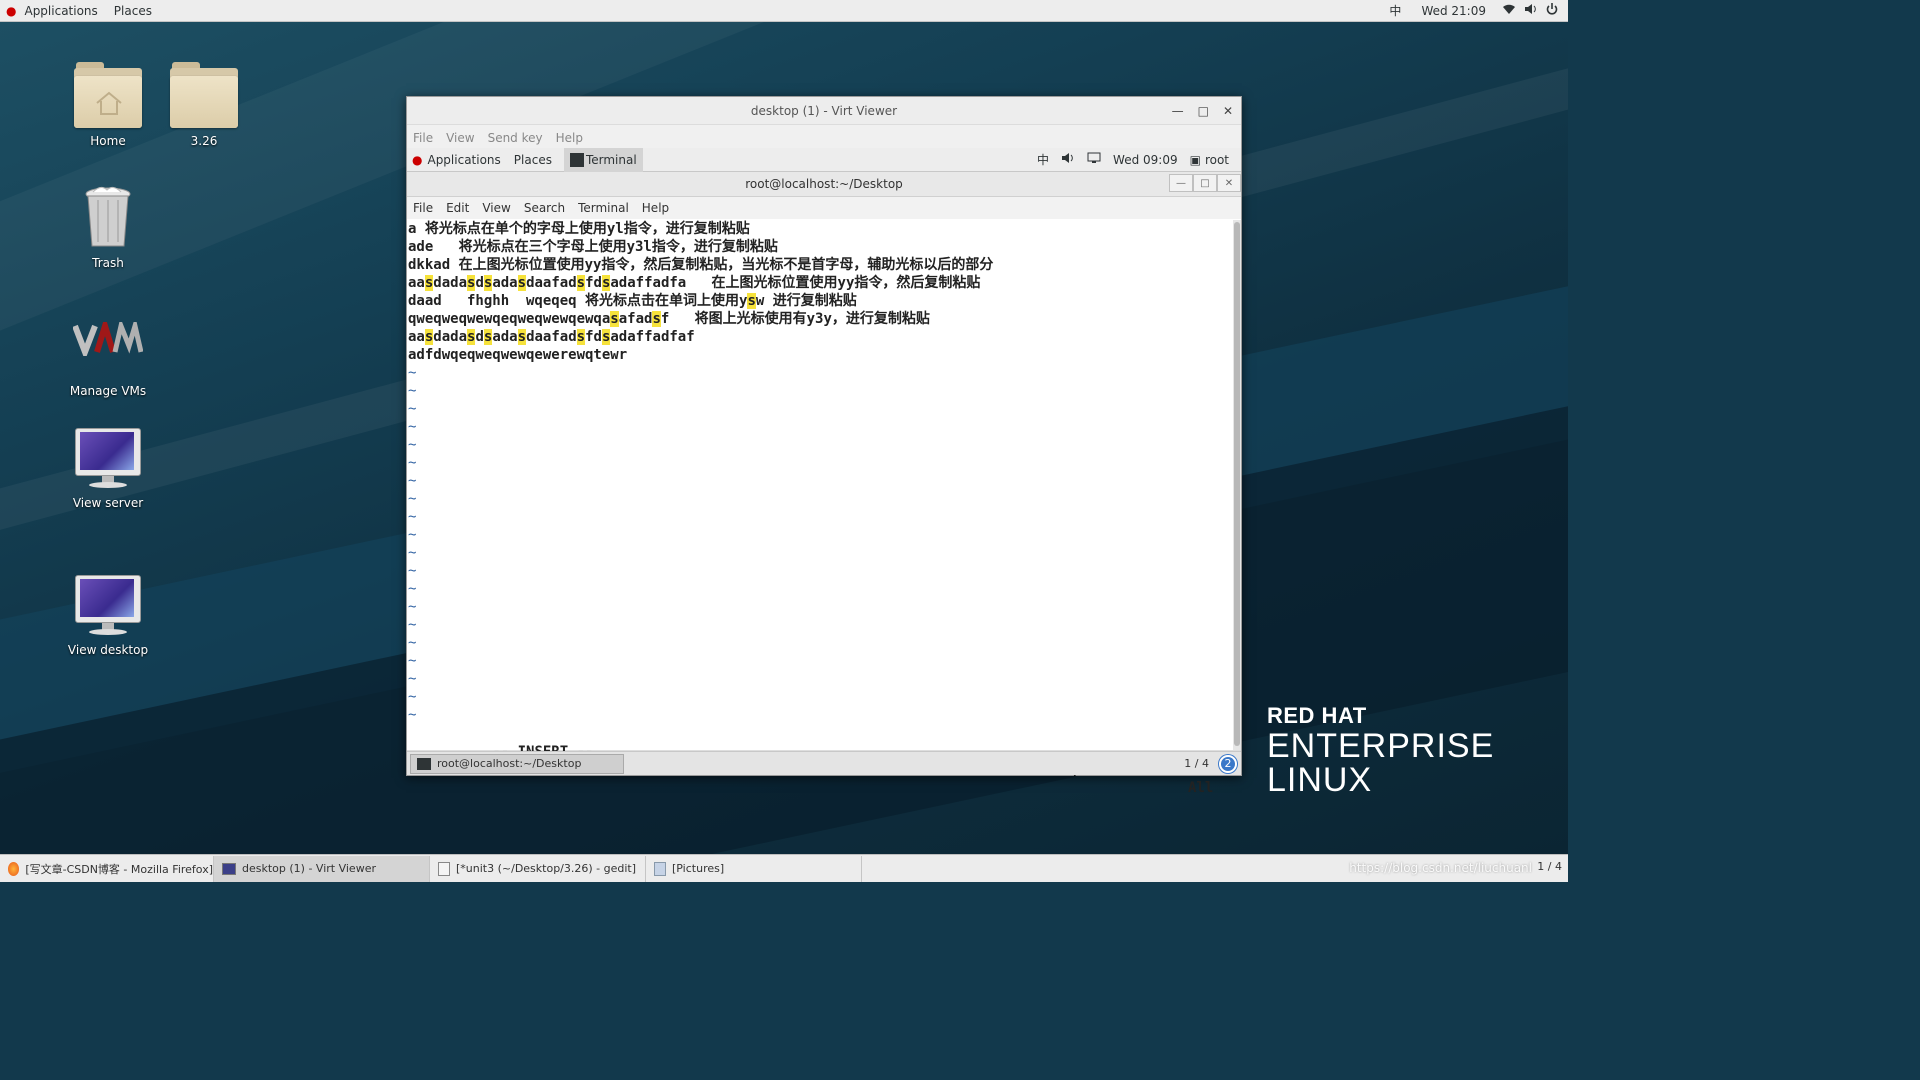 Image resolution: width=1920 pixels, height=1080 pixels. I want to click on virt-manager-icon, so click(108, 339).